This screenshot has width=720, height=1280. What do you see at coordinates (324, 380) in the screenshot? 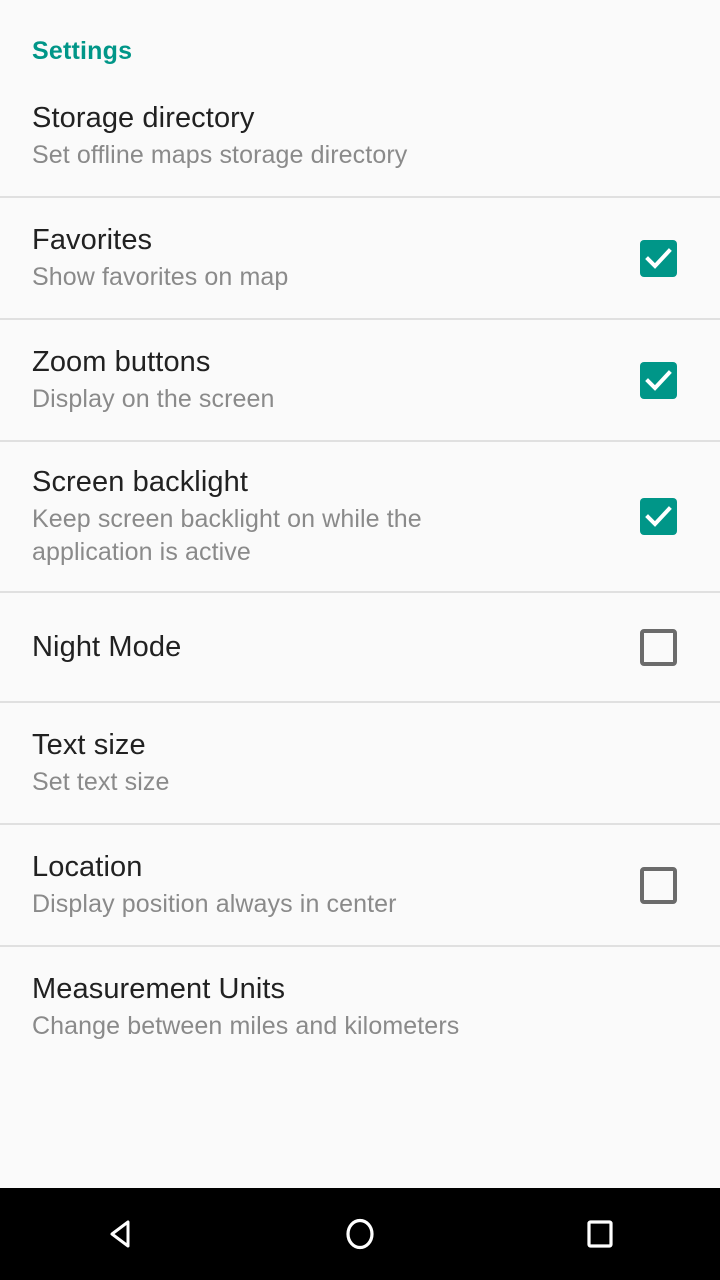
I see `pref-text: Zoom buttons Display on the screen` at bounding box center [324, 380].